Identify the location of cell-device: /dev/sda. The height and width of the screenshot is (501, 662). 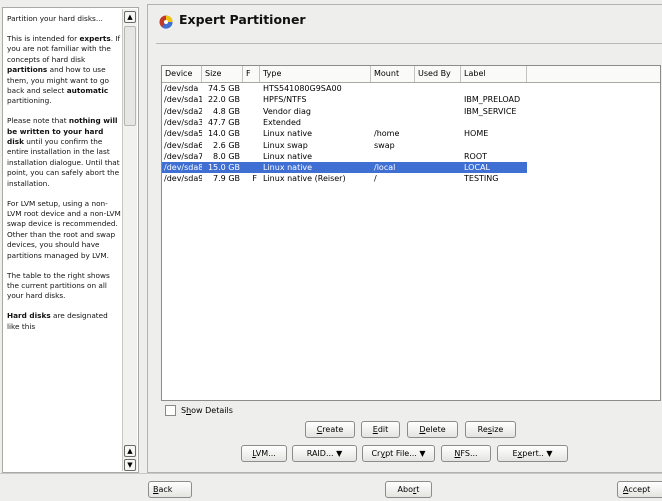
(181, 88).